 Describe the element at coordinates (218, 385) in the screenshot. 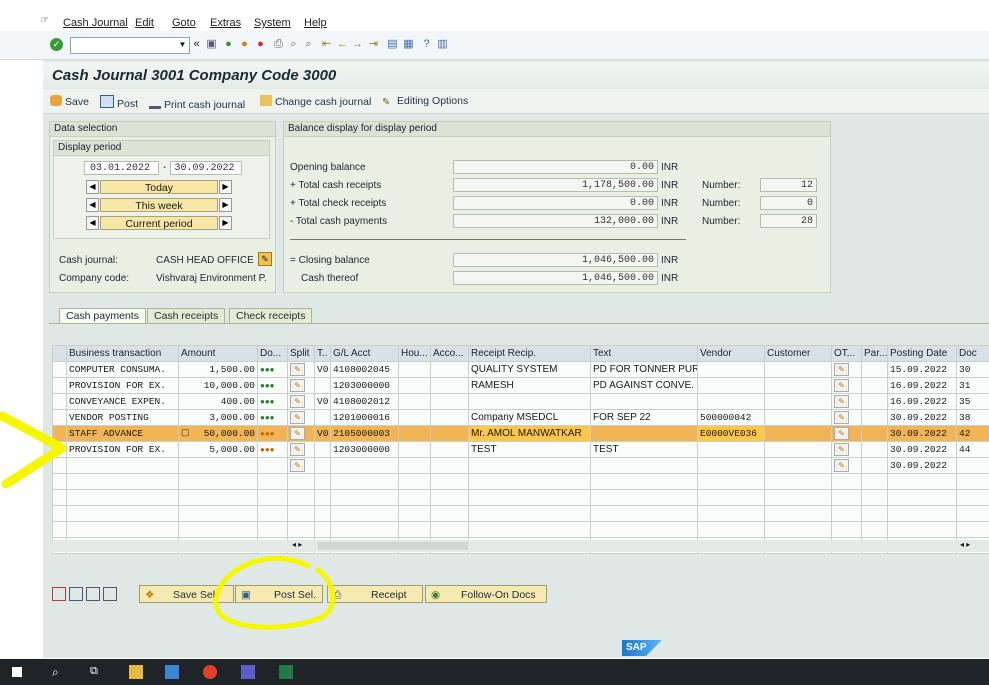

I see `amount-cell: 10,000.00` at that location.